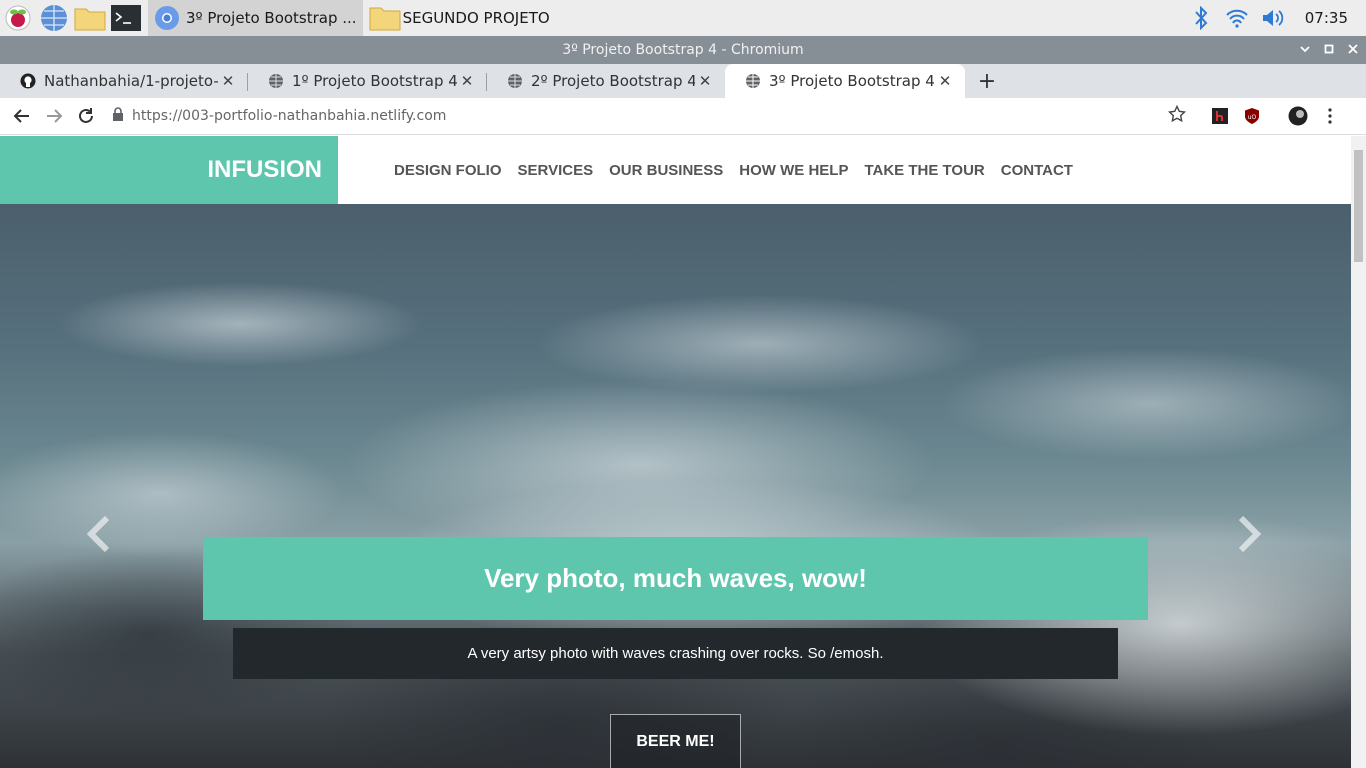 The image size is (1366, 768). I want to click on forward-icon, so click(54, 116).